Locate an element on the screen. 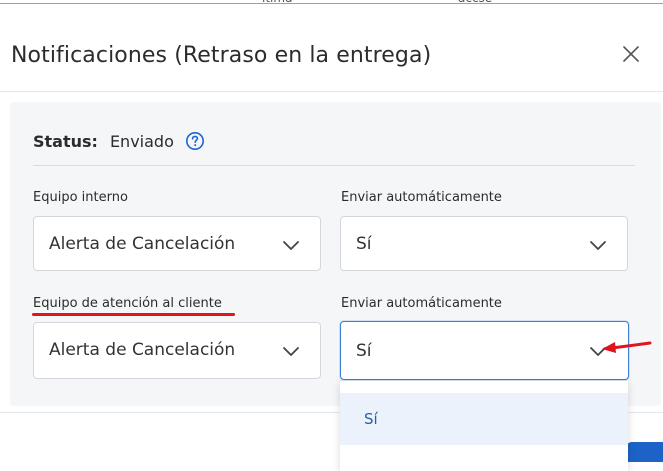 This screenshot has width=663, height=471. annotation-underline is located at coordinates (133, 314).